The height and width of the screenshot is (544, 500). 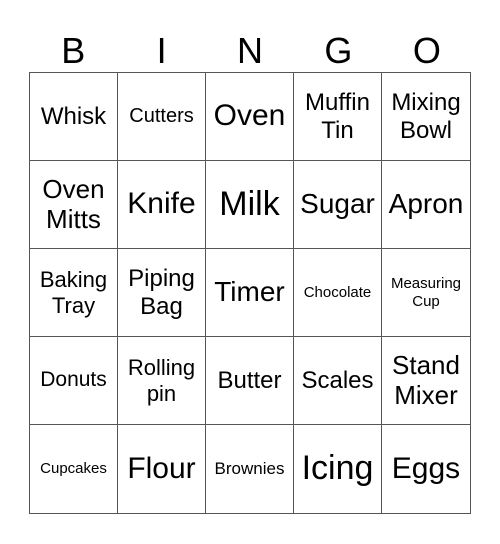 I want to click on bingo-cell: Knife, so click(x=162, y=205).